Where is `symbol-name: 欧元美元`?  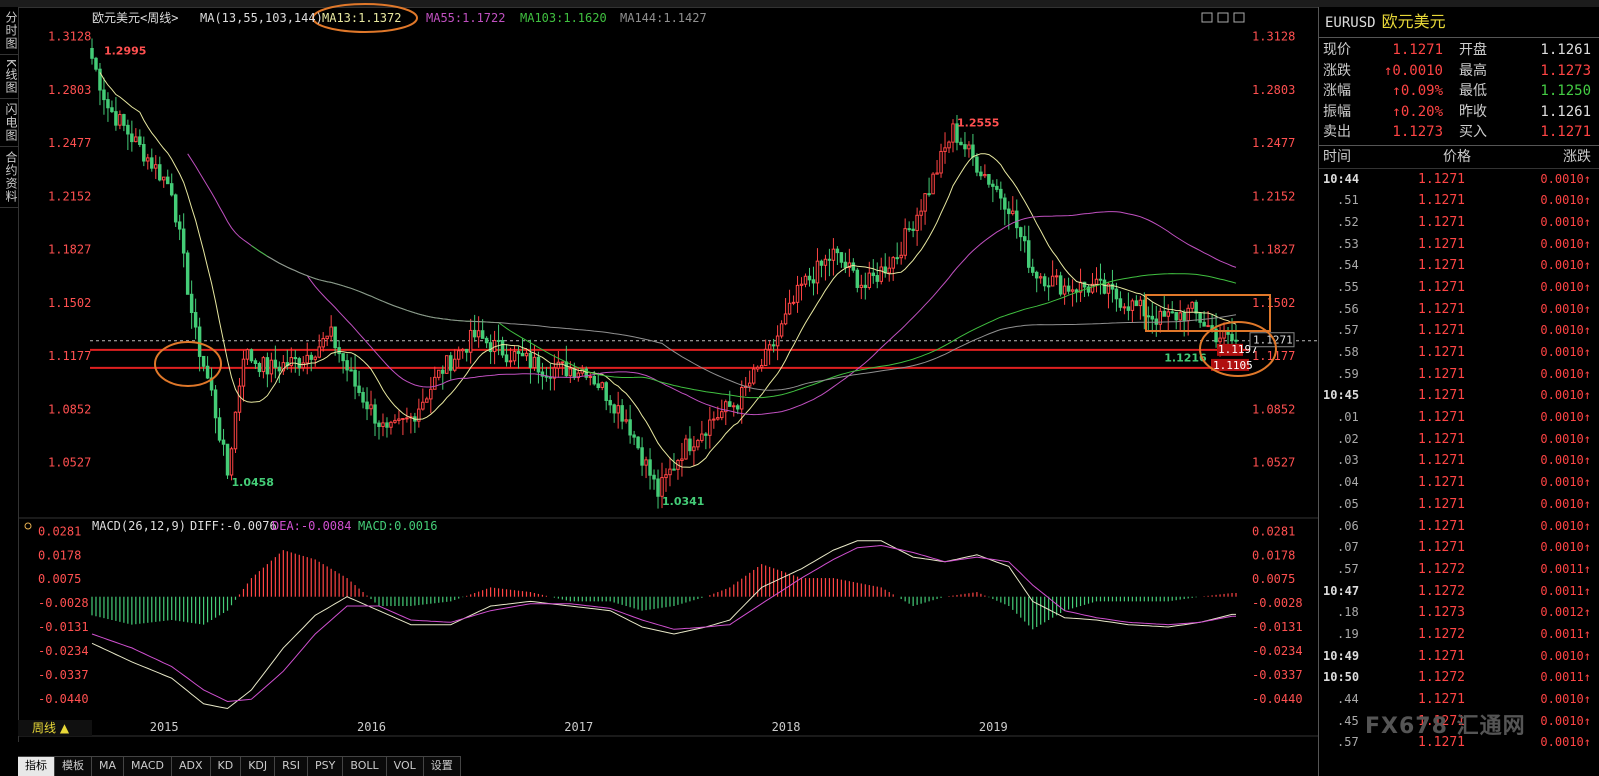 symbol-name: 欧元美元 is located at coordinates (1413, 21).